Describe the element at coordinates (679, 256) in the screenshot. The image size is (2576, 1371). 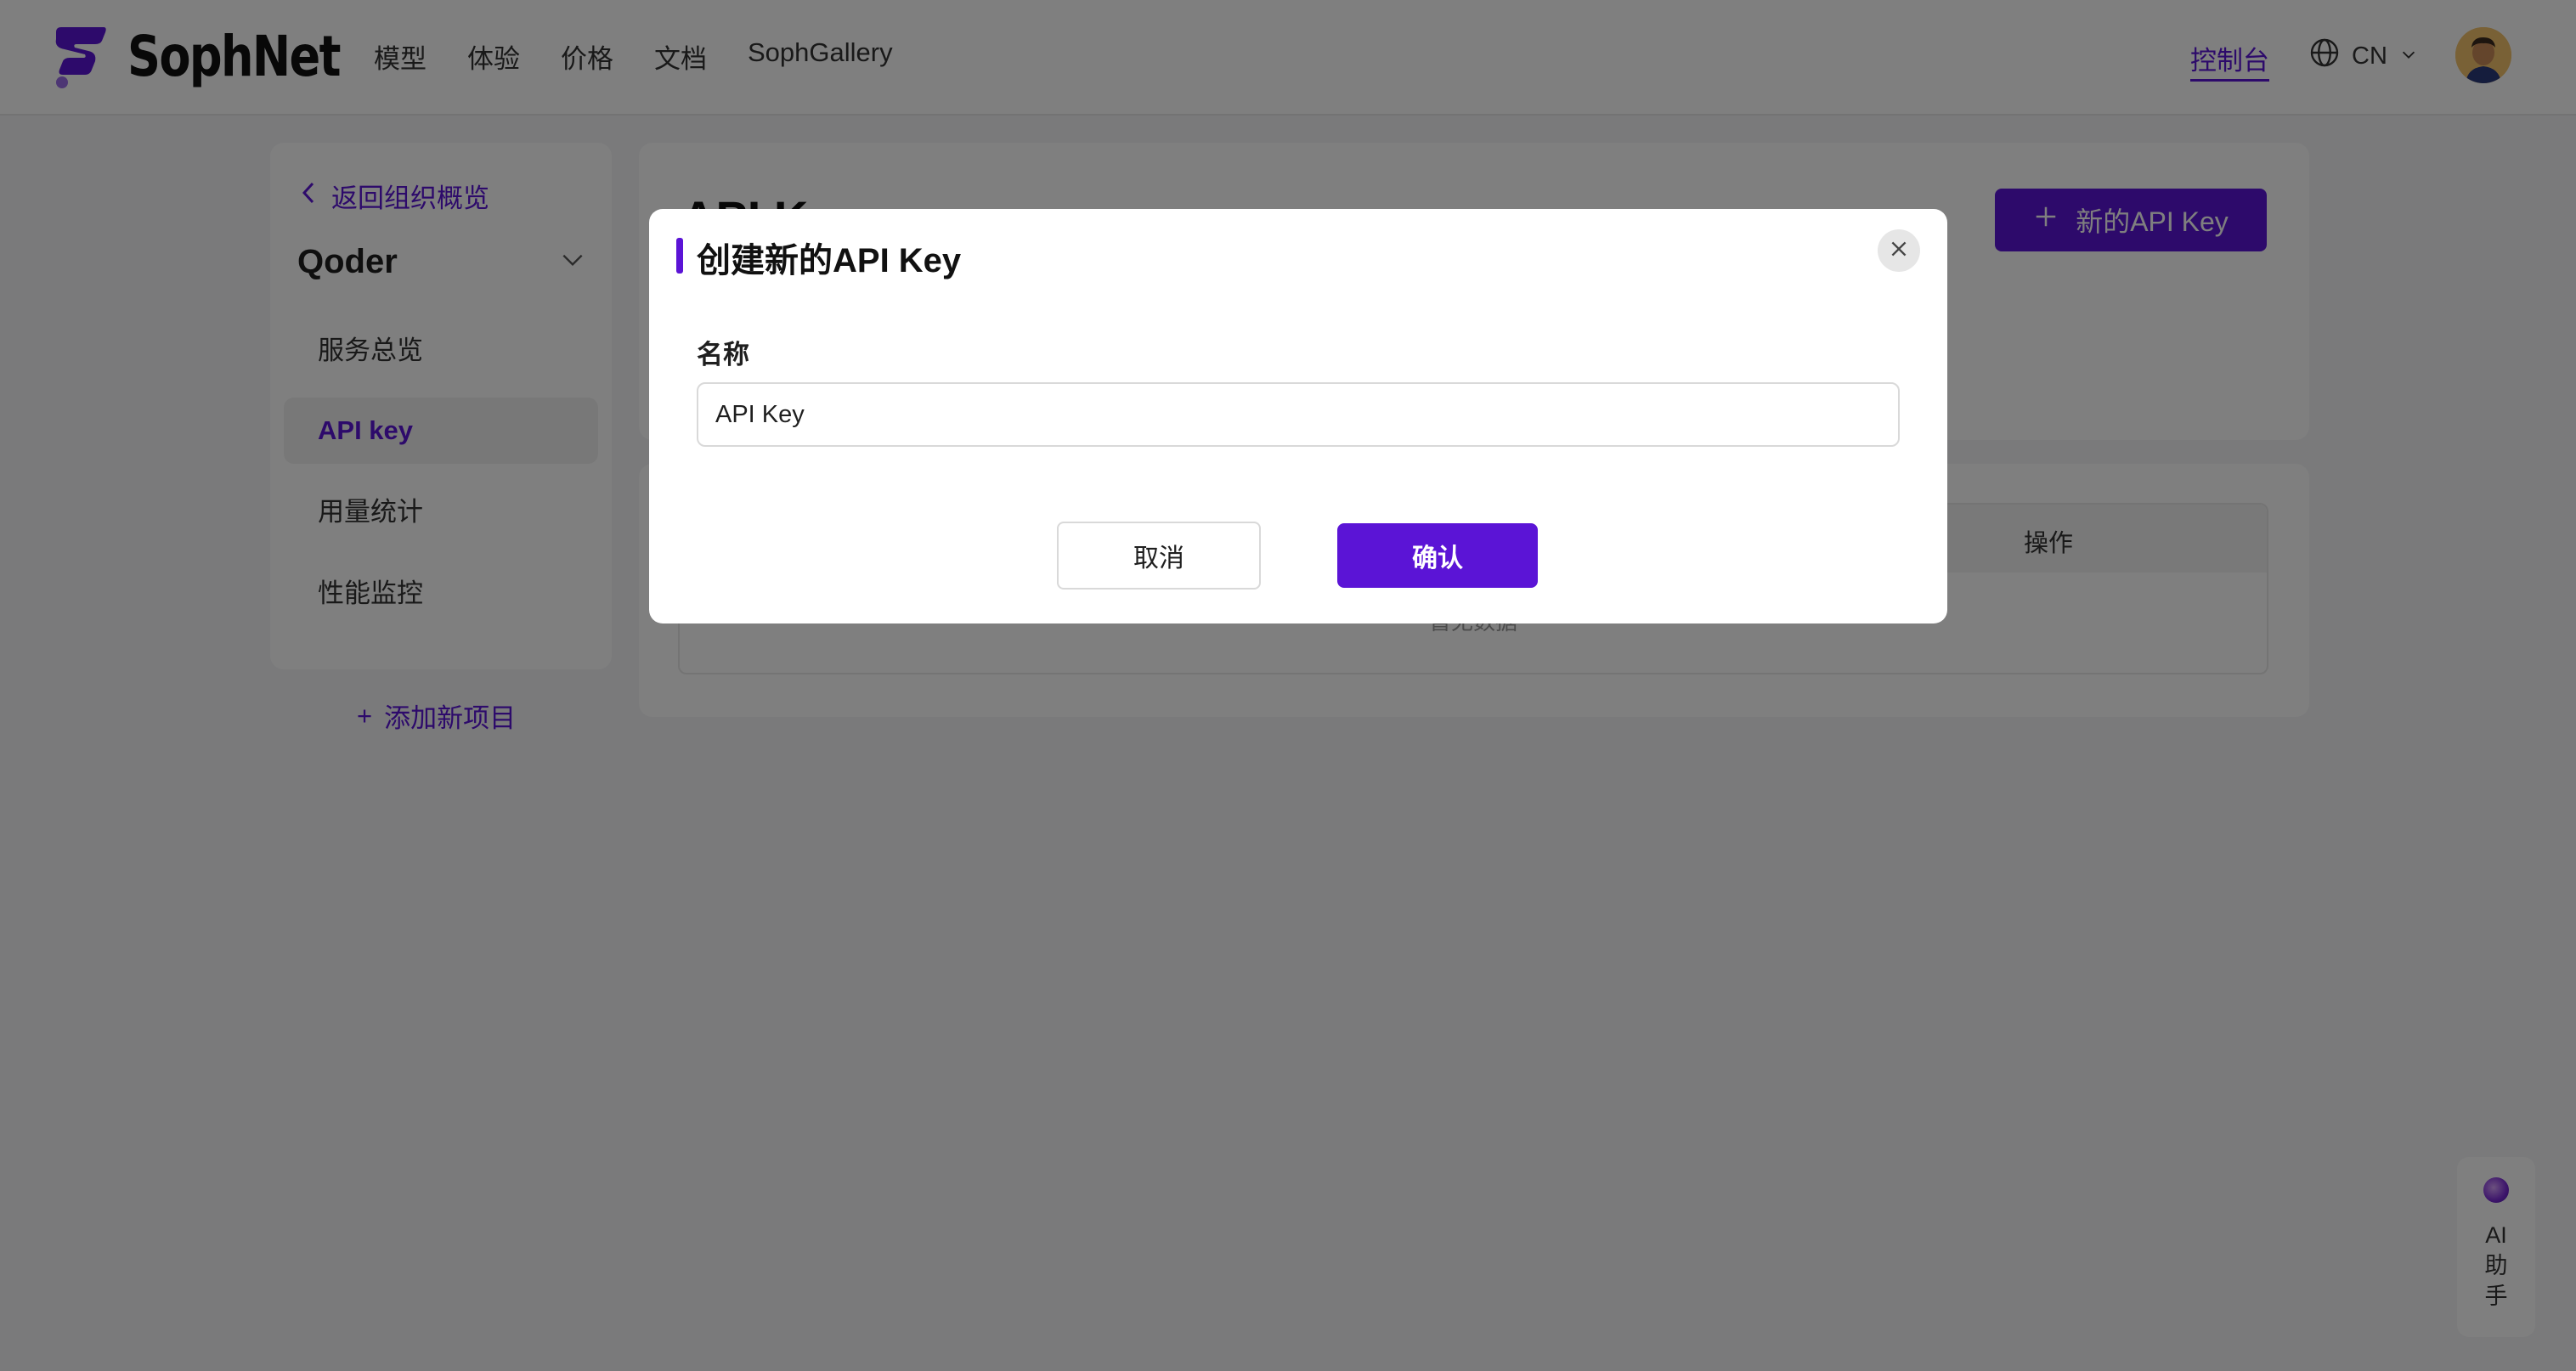
I see `title-accent-bar` at that location.